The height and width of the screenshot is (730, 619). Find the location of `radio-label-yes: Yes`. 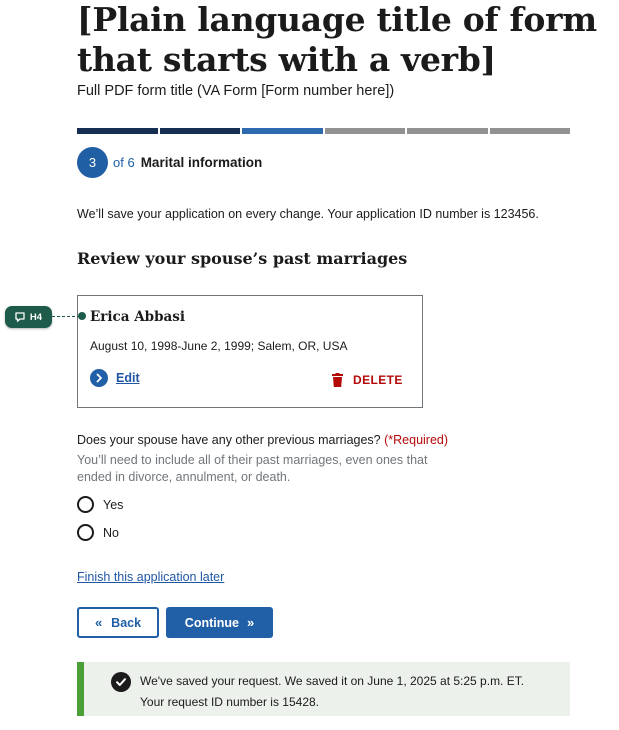

radio-label-yes: Yes is located at coordinates (113, 504).